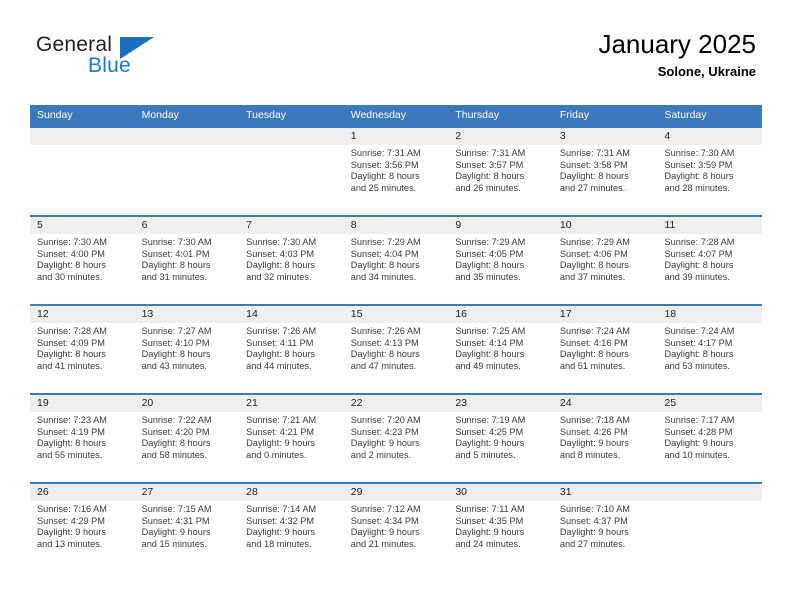  Describe the element at coordinates (593, 342) in the screenshot. I see `sunset-text: Sunset: 4:16 PM` at that location.